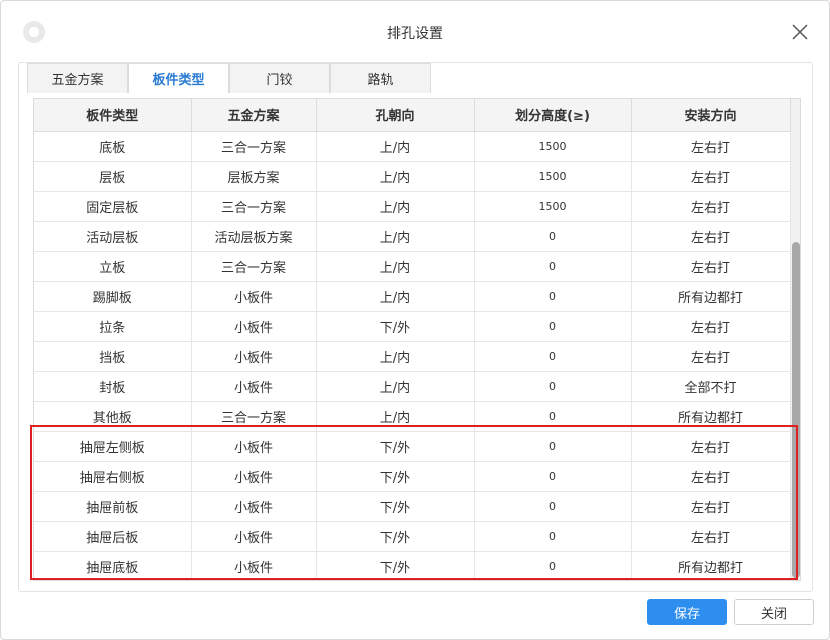  What do you see at coordinates (254, 236) in the screenshot?
I see `table-cell: 活动层板方案` at bounding box center [254, 236].